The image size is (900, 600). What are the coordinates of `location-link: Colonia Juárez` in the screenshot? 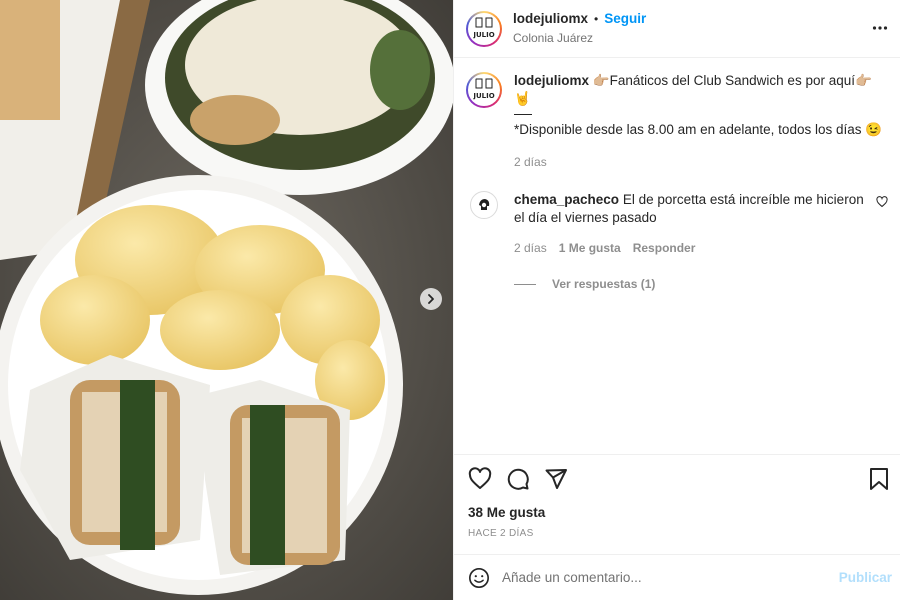 It's located at (579, 38).